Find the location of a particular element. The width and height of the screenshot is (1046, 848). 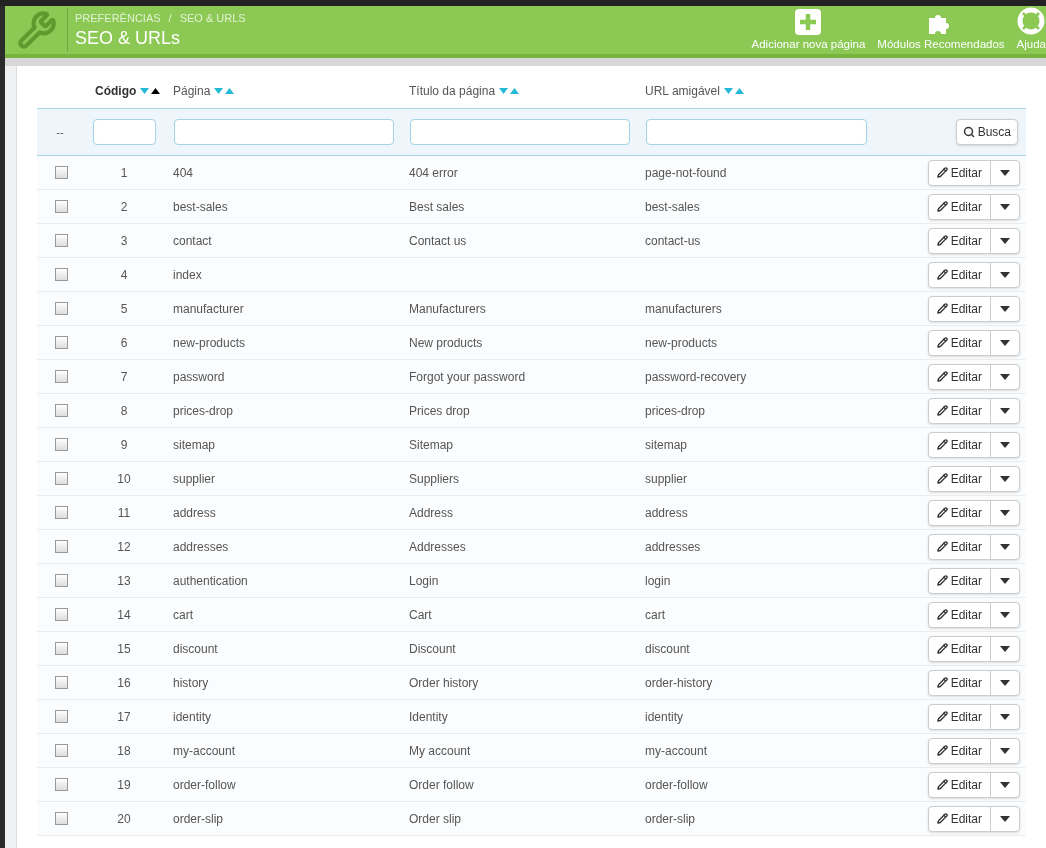

table-cell-text: password-recovery is located at coordinates (695, 377).